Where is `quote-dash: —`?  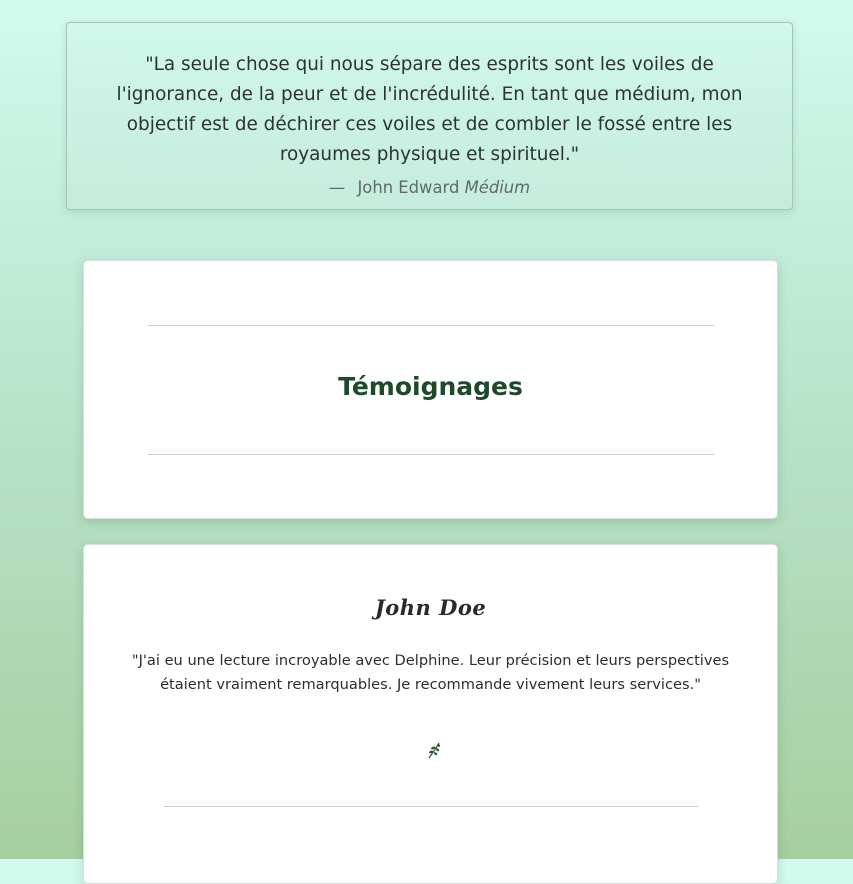
quote-dash: — is located at coordinates (337, 187).